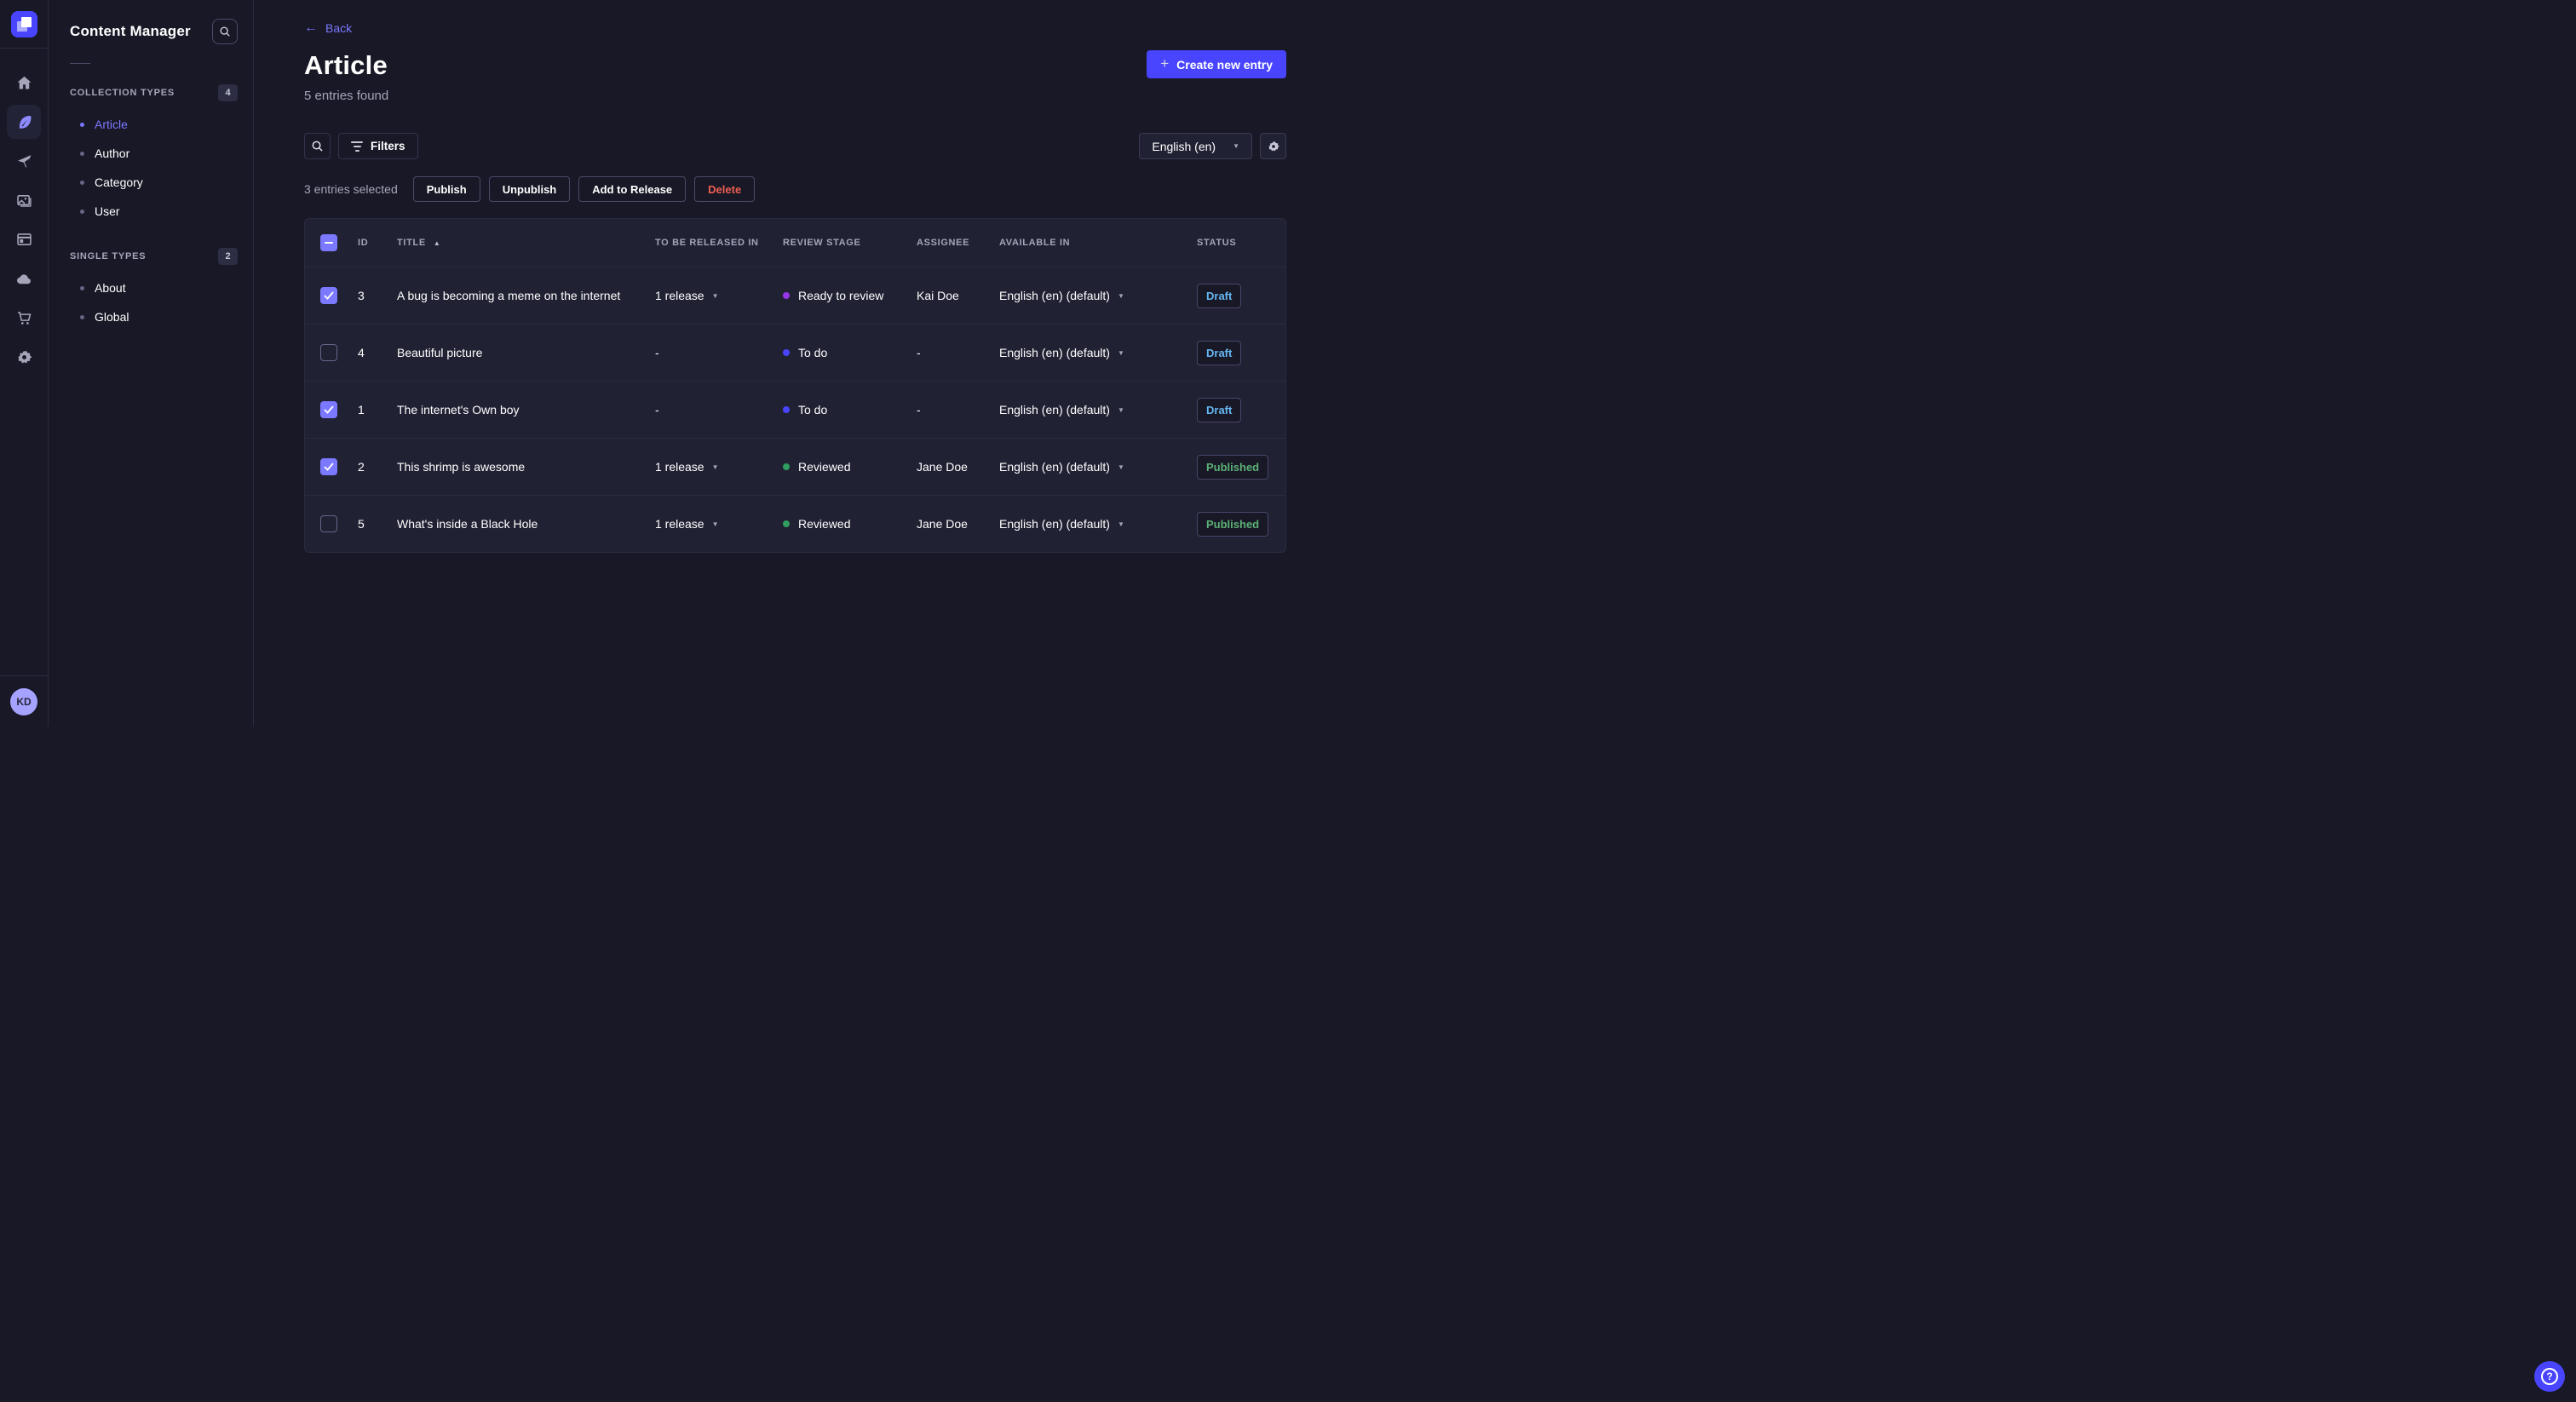  I want to click on question-mark-icon: ?, so click(2550, 1376).